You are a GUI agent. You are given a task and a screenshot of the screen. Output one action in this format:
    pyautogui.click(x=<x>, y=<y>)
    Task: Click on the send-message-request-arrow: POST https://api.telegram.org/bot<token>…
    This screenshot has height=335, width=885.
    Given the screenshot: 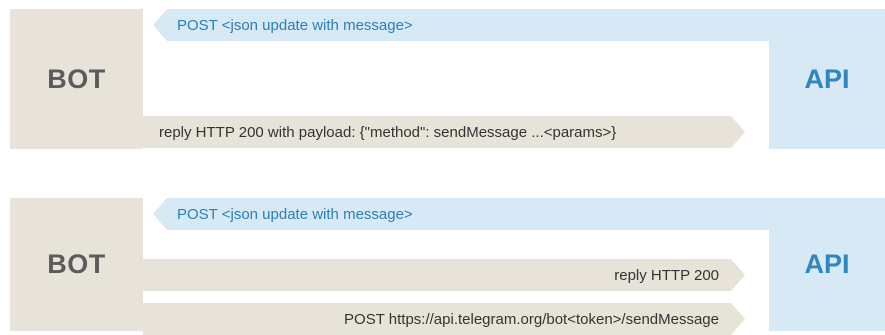 What is the action you would take?
    pyautogui.click(x=444, y=319)
    